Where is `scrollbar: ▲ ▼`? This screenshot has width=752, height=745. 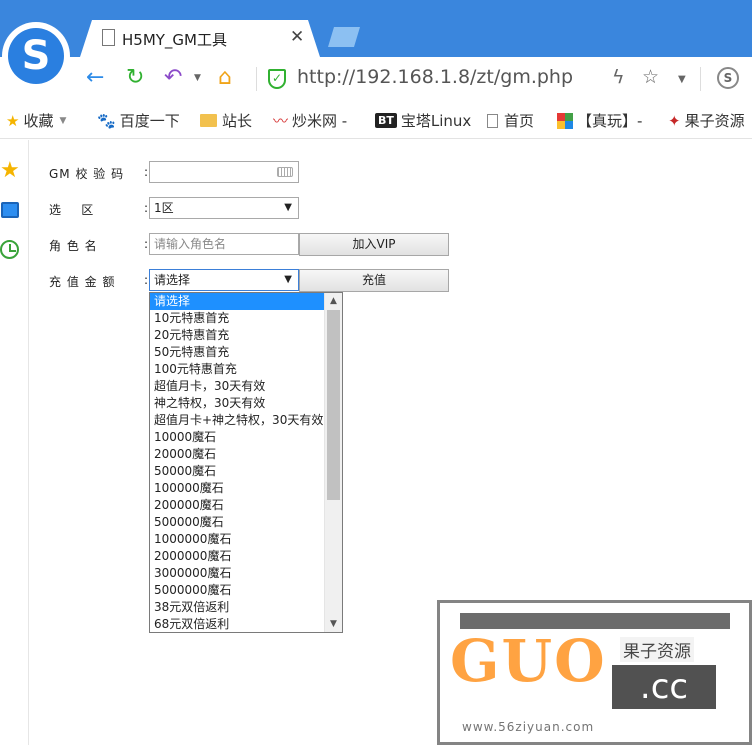
scrollbar: ▲ ▼ is located at coordinates (333, 462).